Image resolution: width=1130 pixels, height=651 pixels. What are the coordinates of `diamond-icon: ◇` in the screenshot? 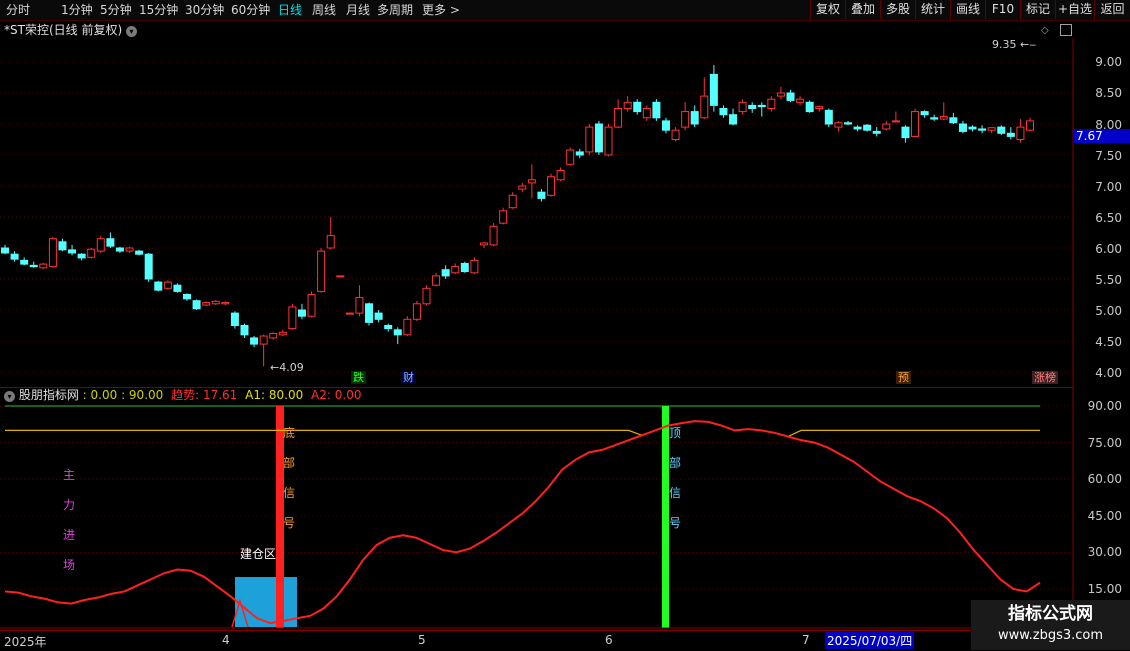 It's located at (1045, 30).